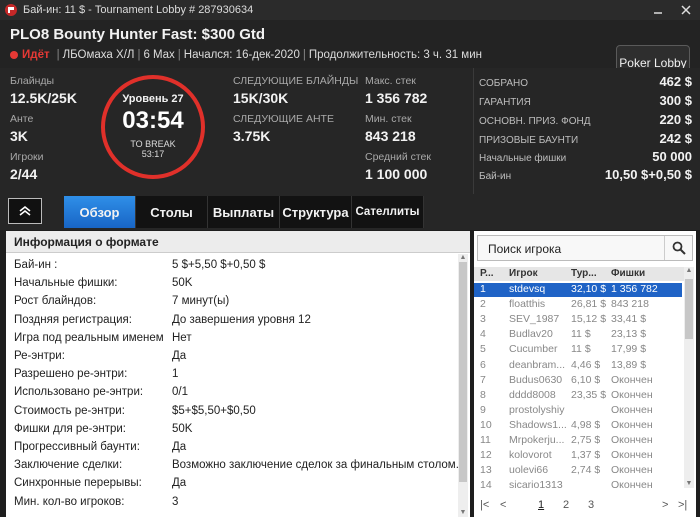 The height and width of the screenshot is (517, 700). Describe the element at coordinates (182, 283) in the screenshot. I see `format-row-value: 50K` at that location.